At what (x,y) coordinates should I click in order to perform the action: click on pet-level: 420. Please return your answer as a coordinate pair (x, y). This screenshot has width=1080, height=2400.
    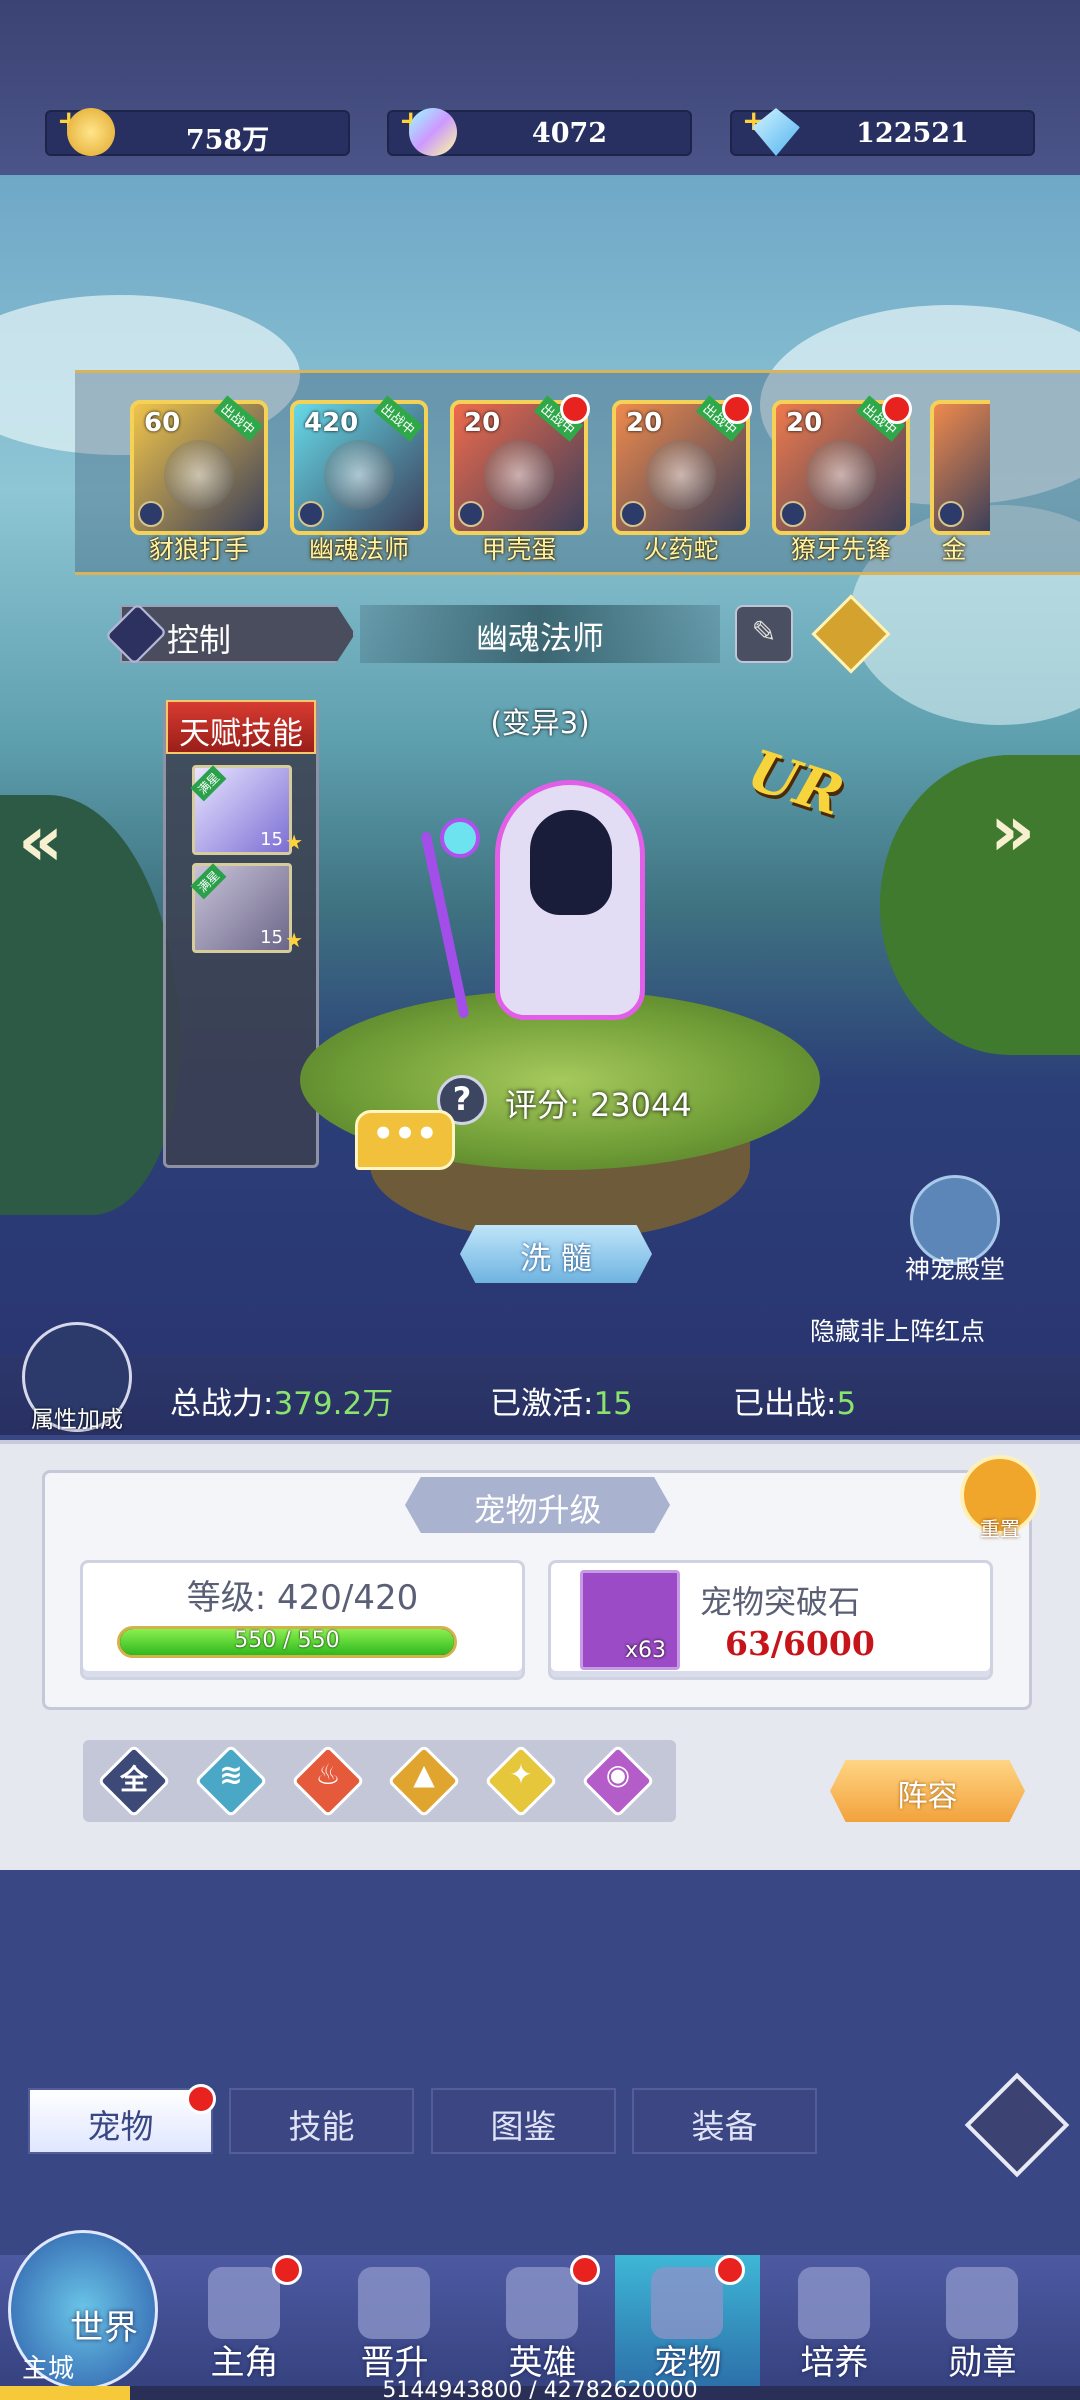
    Looking at the image, I should click on (331, 423).